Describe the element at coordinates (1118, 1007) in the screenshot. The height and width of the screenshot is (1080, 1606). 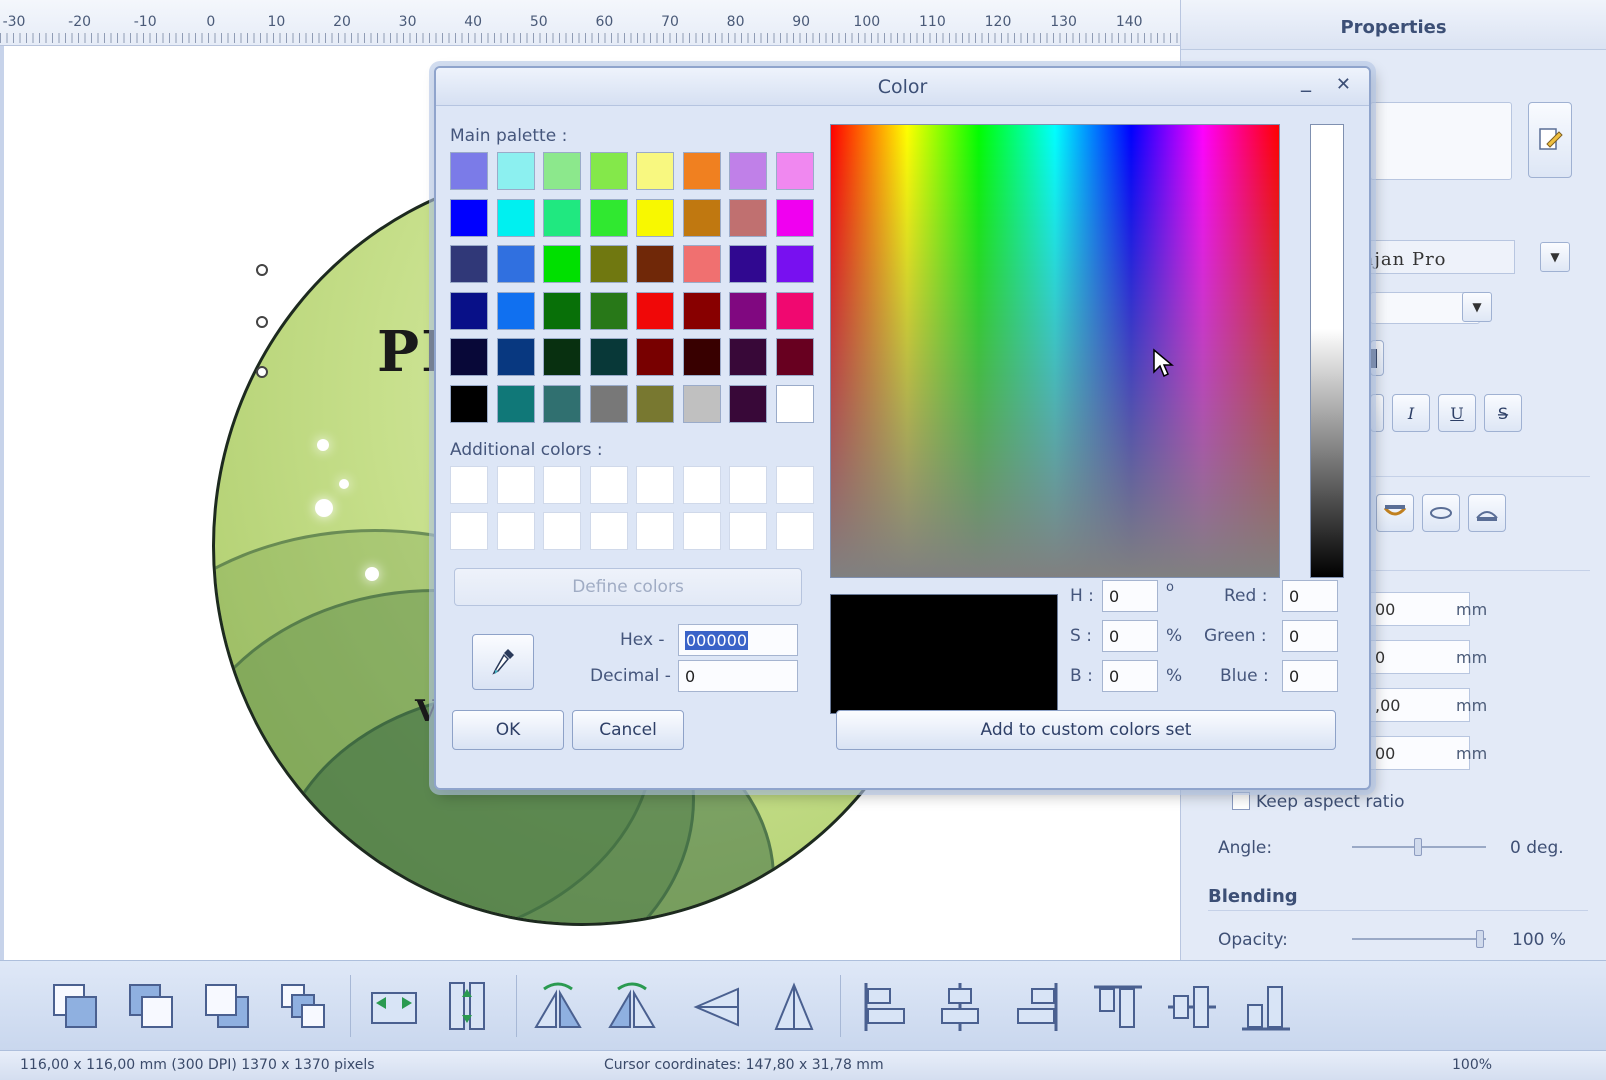
I see `align-top-button` at that location.